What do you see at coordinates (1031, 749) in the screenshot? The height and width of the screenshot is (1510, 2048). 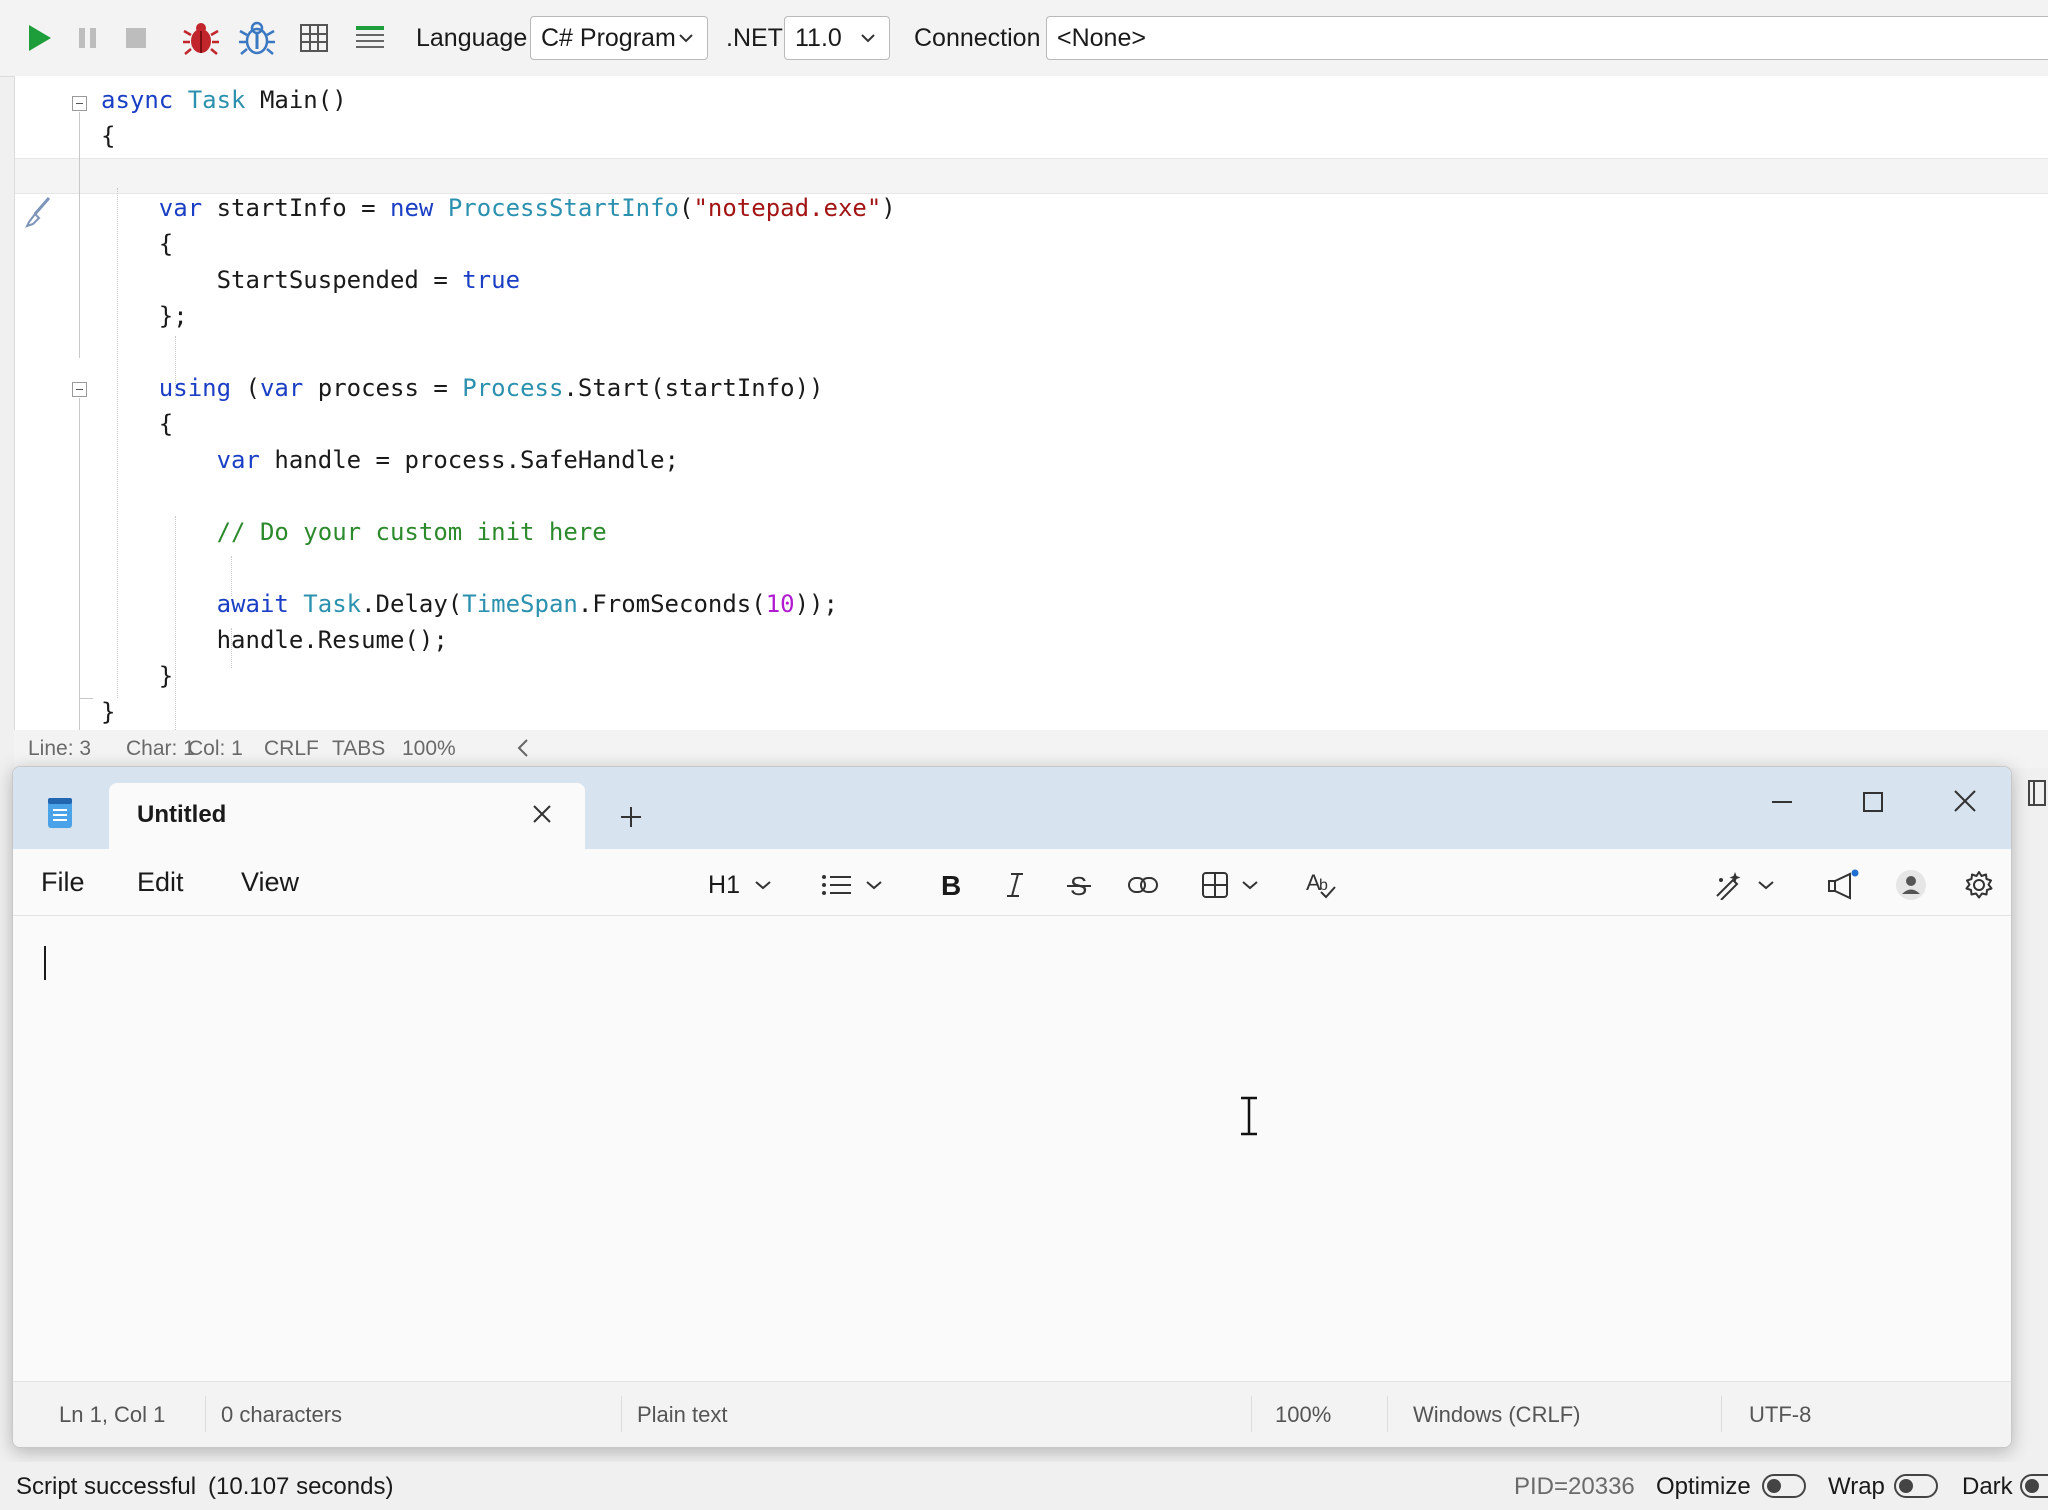 I see `editor-status-bar: Line: 3 Char: 1 Col: 1 CRLF TABS 100%` at bounding box center [1031, 749].